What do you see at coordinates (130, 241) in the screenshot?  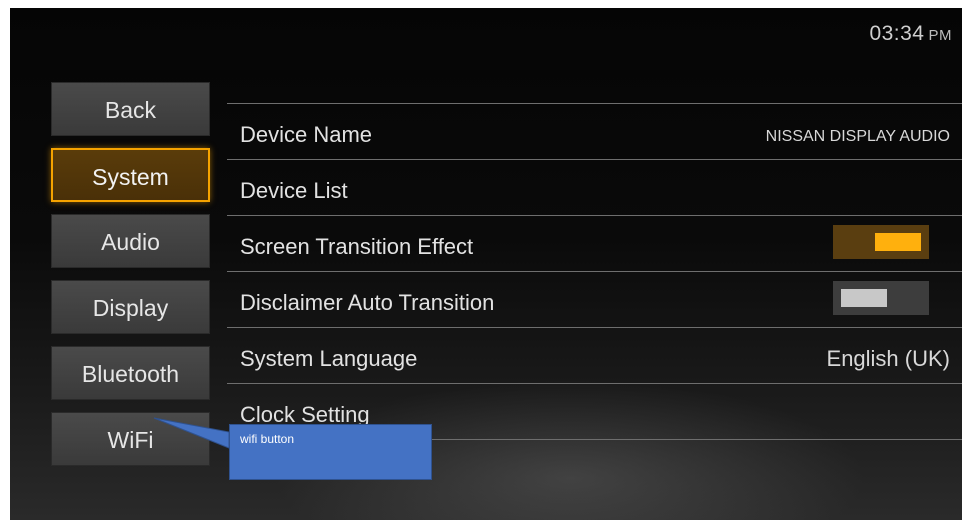 I see `nav-audio-button: Audio` at bounding box center [130, 241].